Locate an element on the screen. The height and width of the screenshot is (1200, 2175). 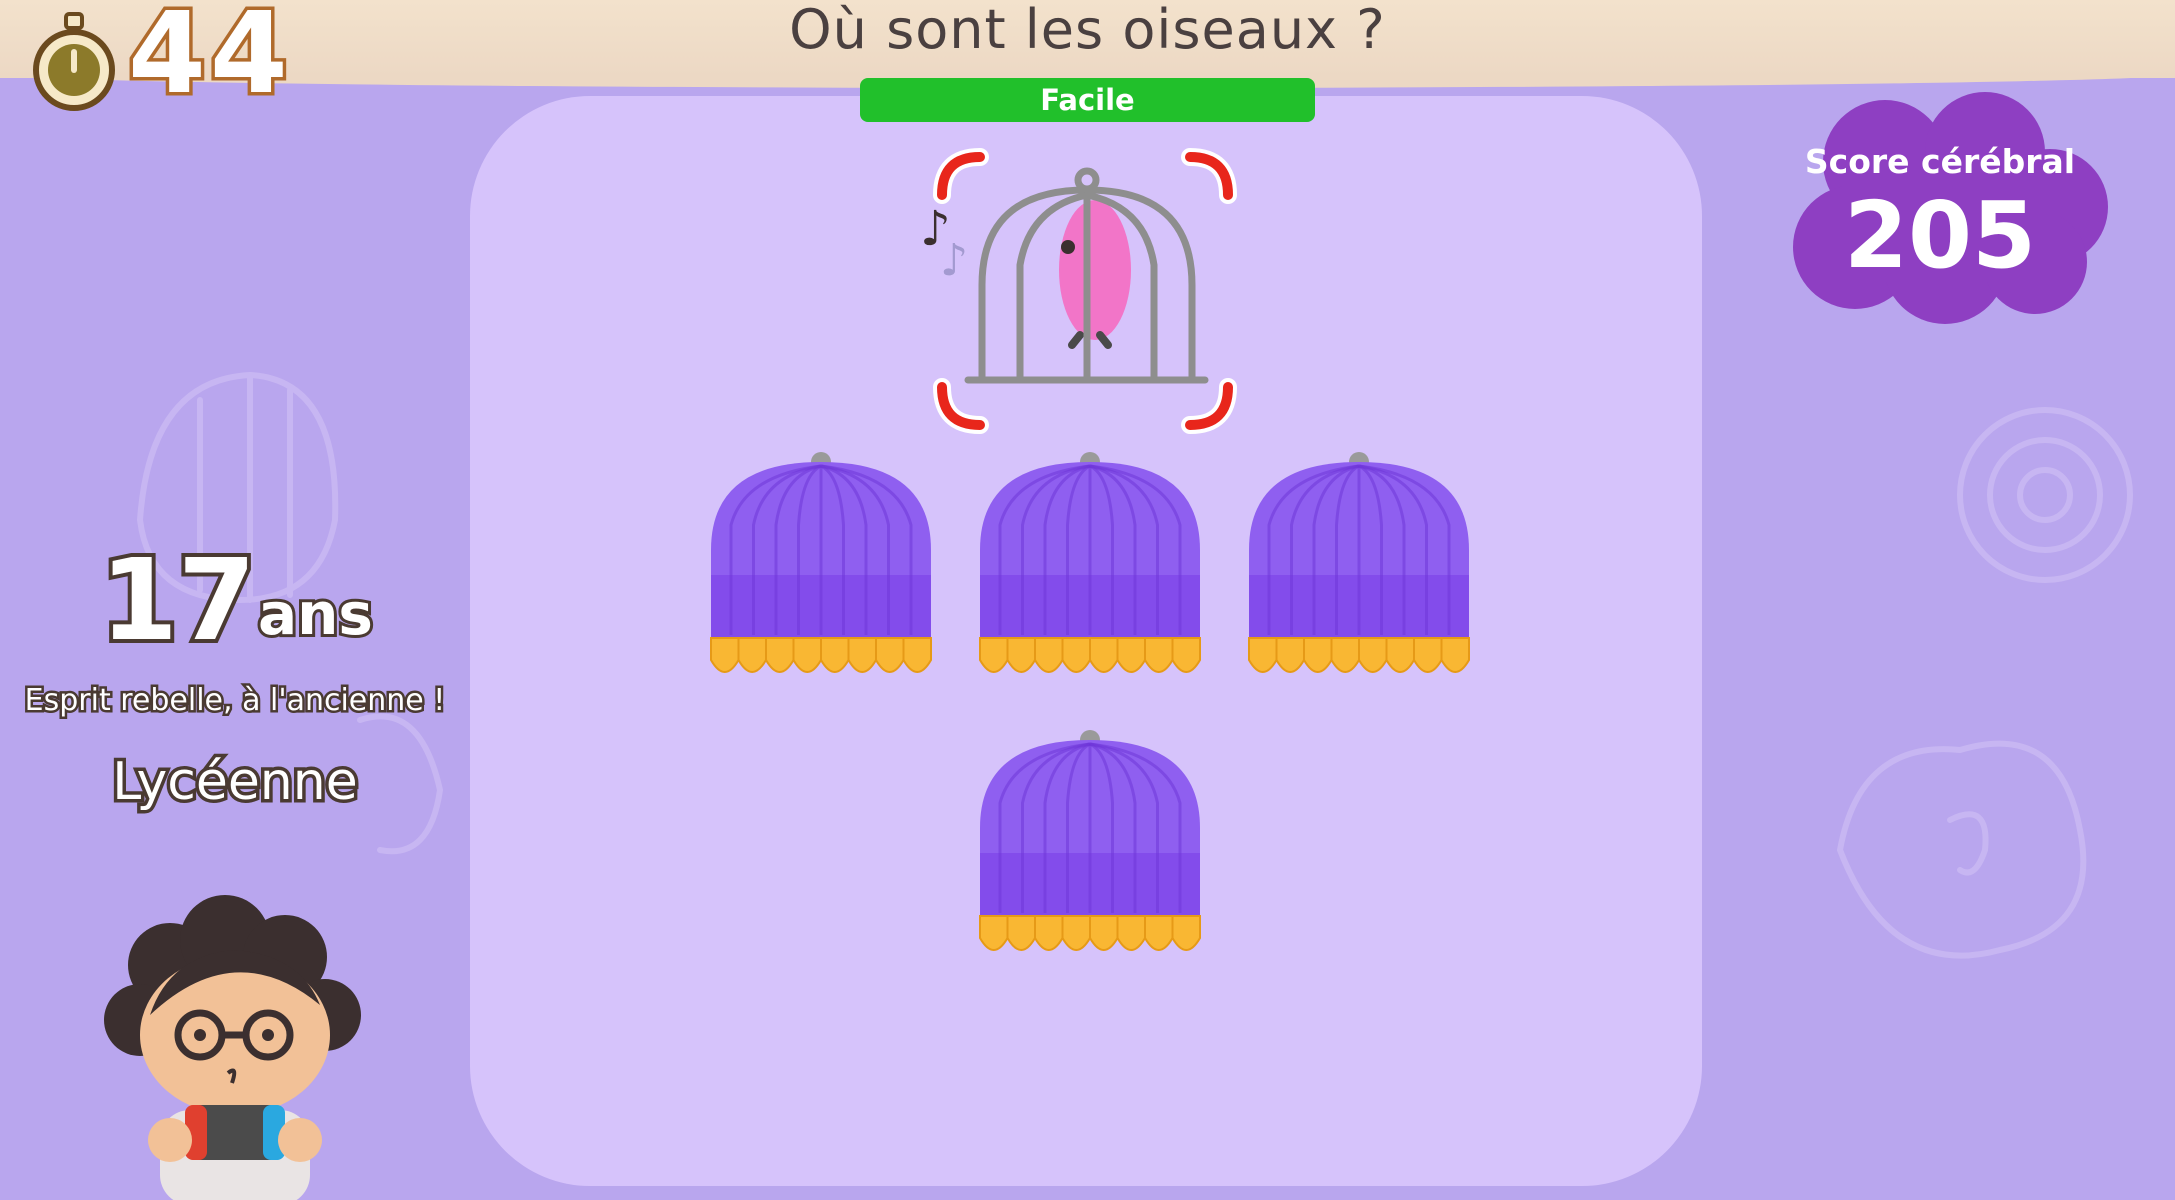
timer: 44 is located at coordinates (170, 57).